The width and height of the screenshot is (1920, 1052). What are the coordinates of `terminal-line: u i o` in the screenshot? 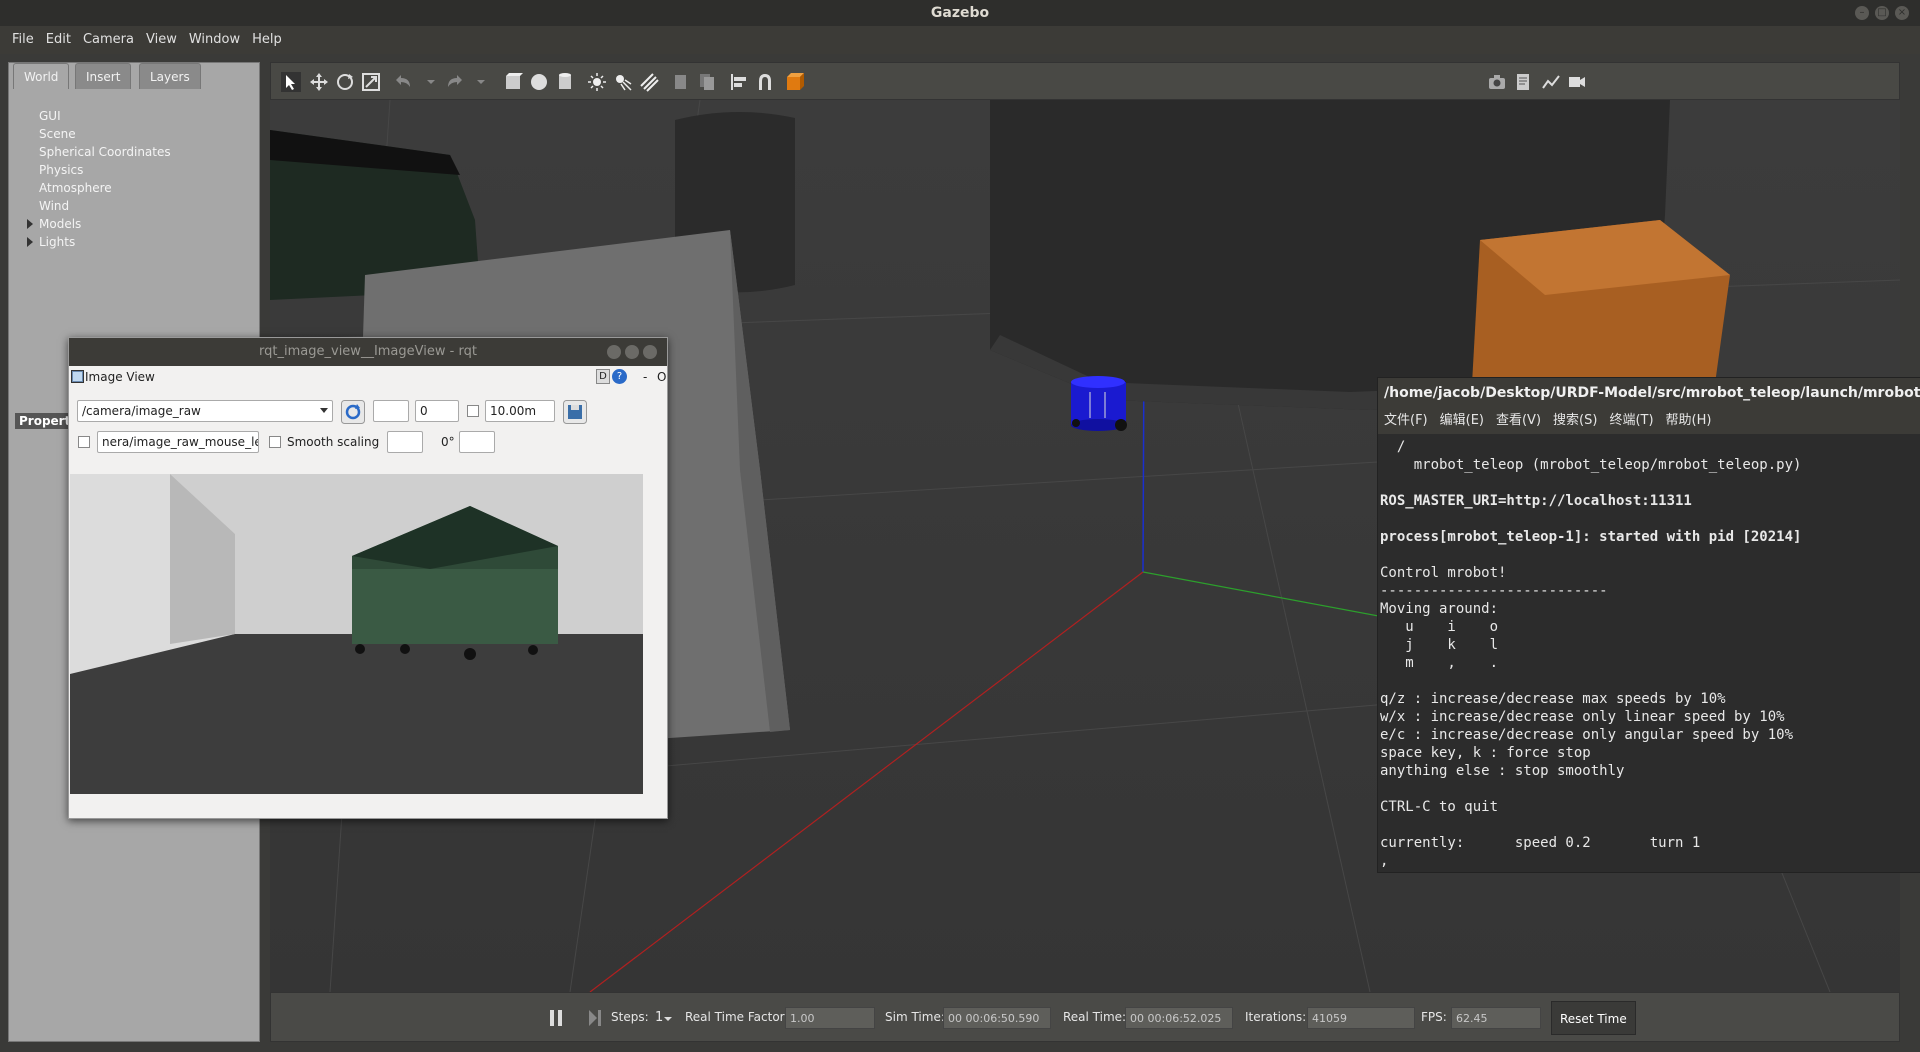 It's located at (1439, 627).